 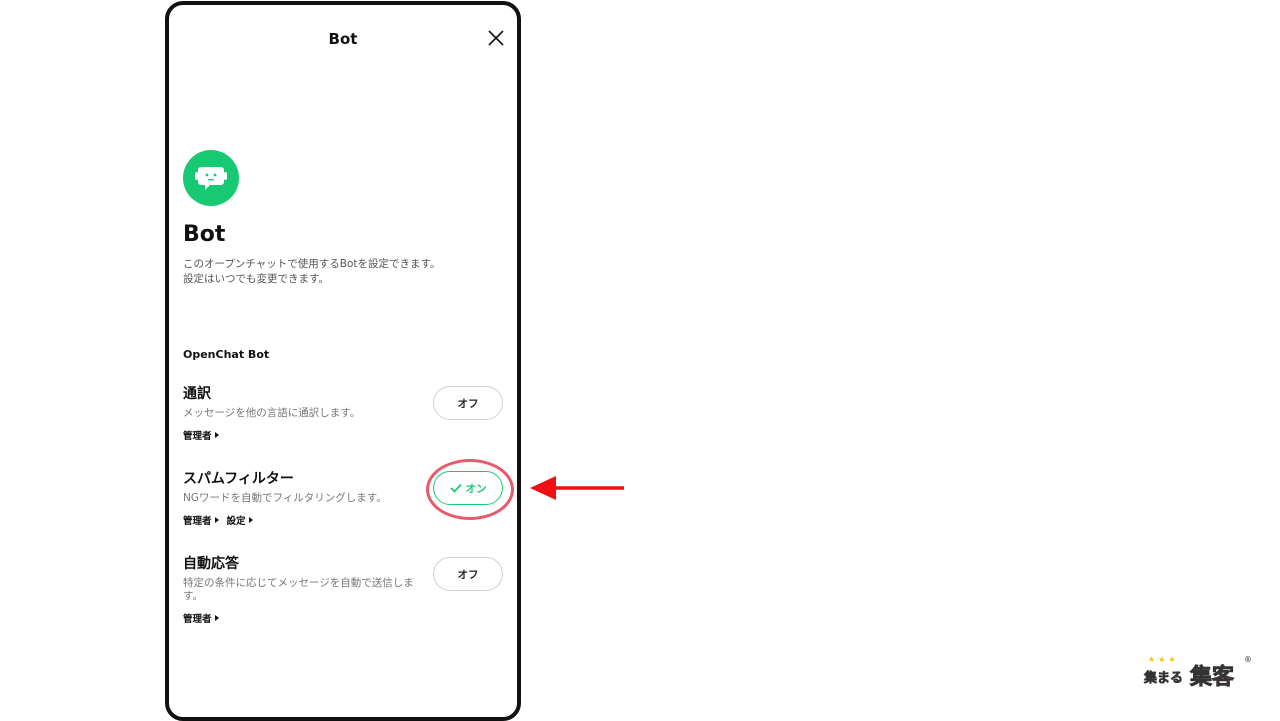 I want to click on logo-text-a: 集まる, so click(x=1164, y=679).